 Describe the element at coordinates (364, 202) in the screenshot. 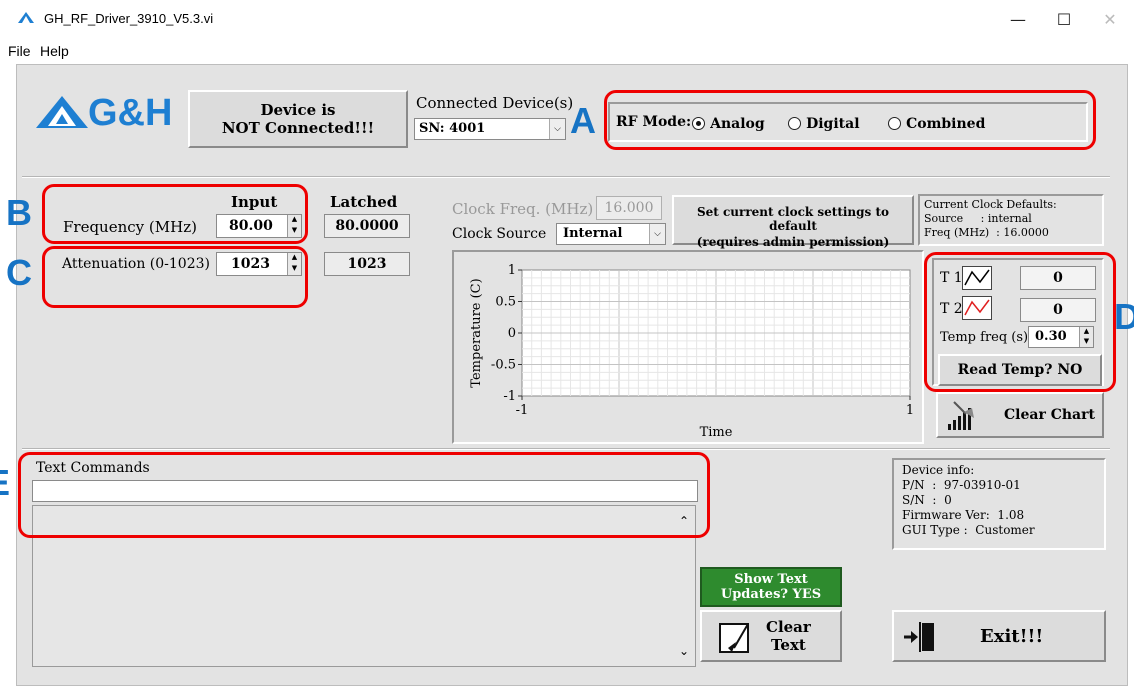

I see `latched-header: Latched` at that location.